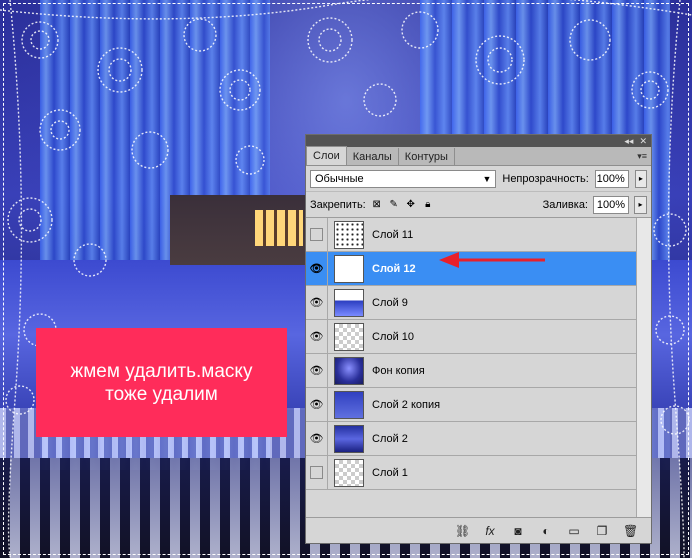 The height and width of the screenshot is (558, 692). I want to click on layer-row: Слой 11, so click(471, 235).